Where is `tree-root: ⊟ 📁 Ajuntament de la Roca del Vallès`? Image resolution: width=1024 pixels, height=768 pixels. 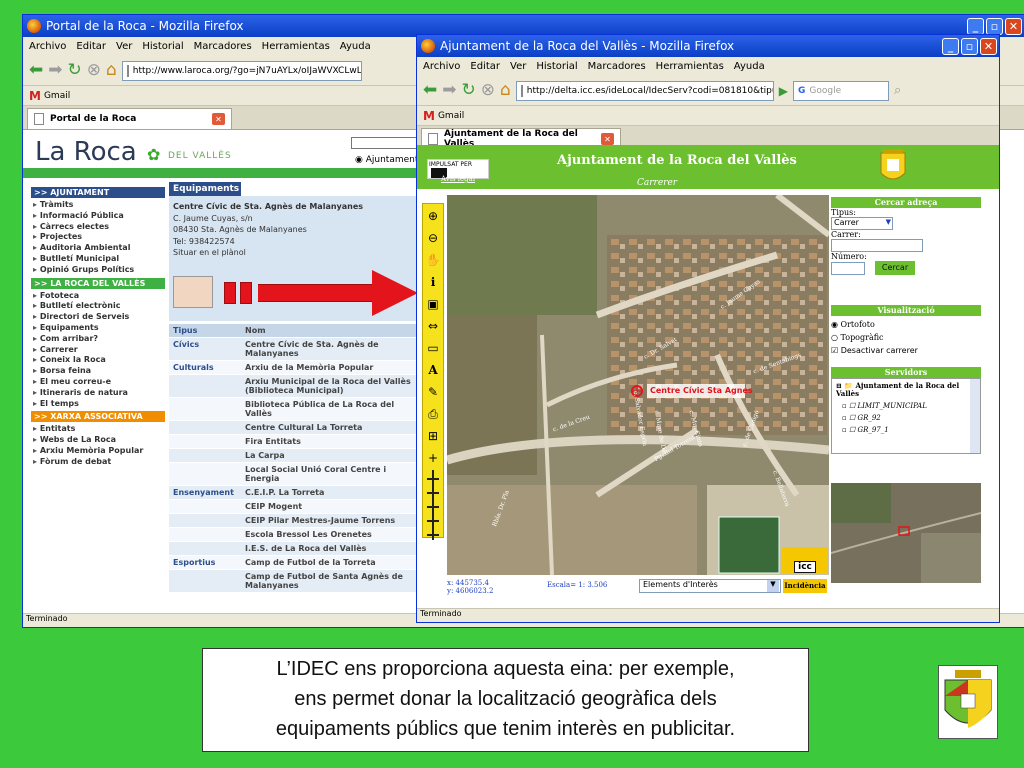 tree-root: ⊟ 📁 Ajuntament de la Roca del Vallès is located at coordinates (906, 388).